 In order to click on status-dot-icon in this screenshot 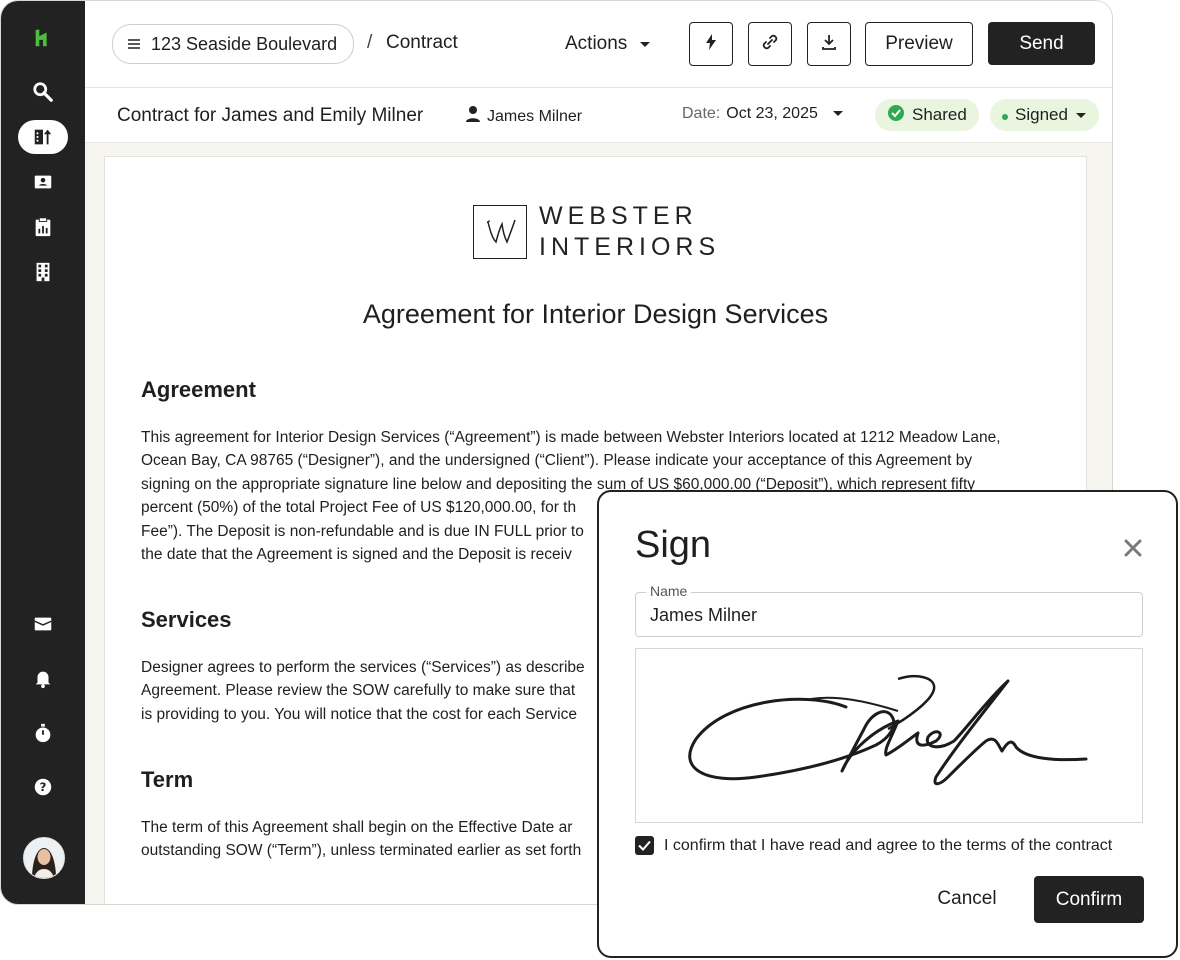, I will do `click(1005, 115)`.